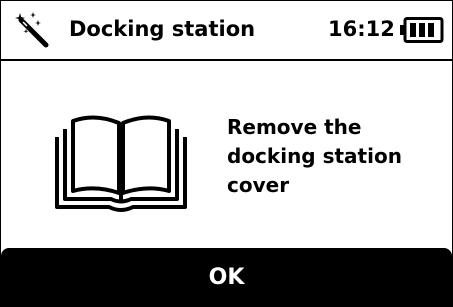 The width and height of the screenshot is (453, 307). Describe the element at coordinates (258, 185) in the screenshot. I see `message-line-3: cover` at that location.